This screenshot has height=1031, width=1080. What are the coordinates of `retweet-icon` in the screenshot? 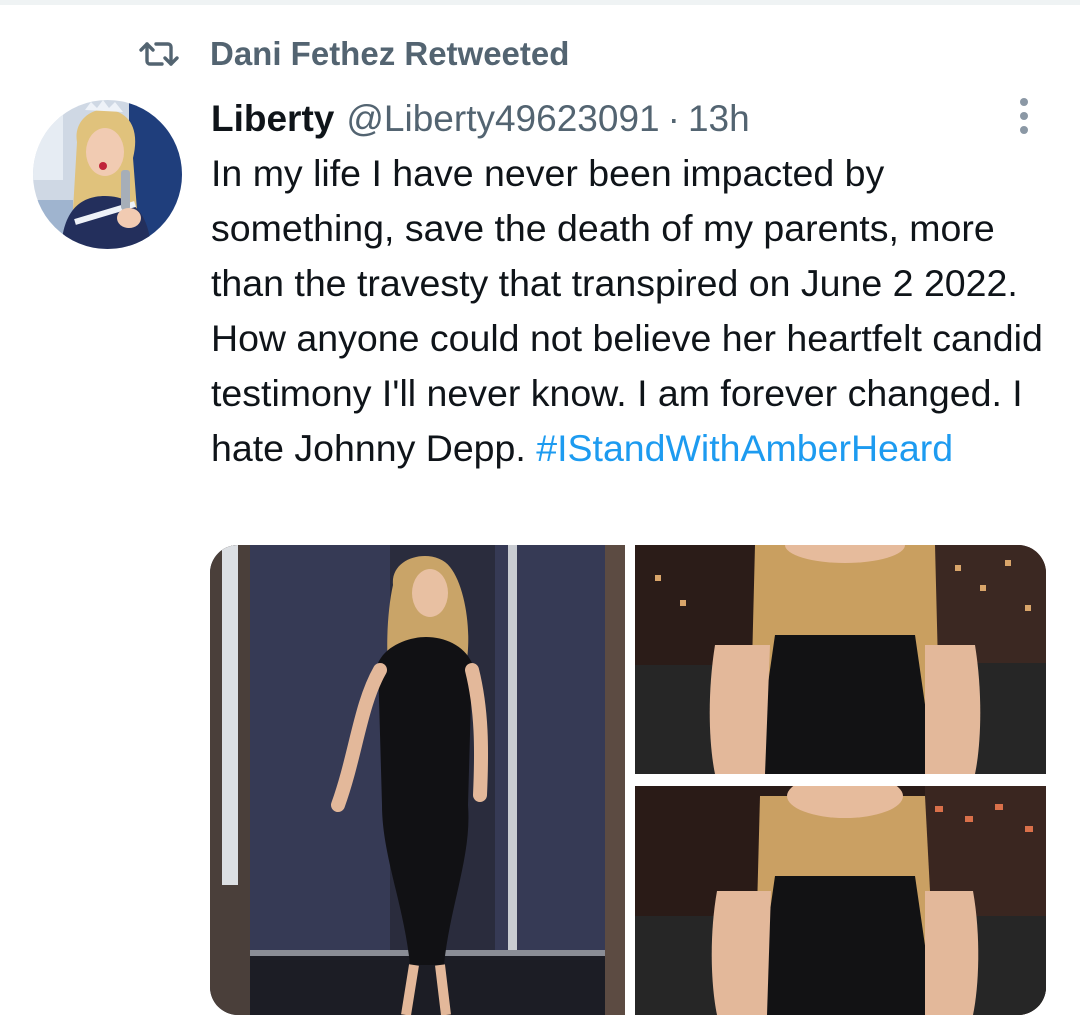 It's located at (159, 54).